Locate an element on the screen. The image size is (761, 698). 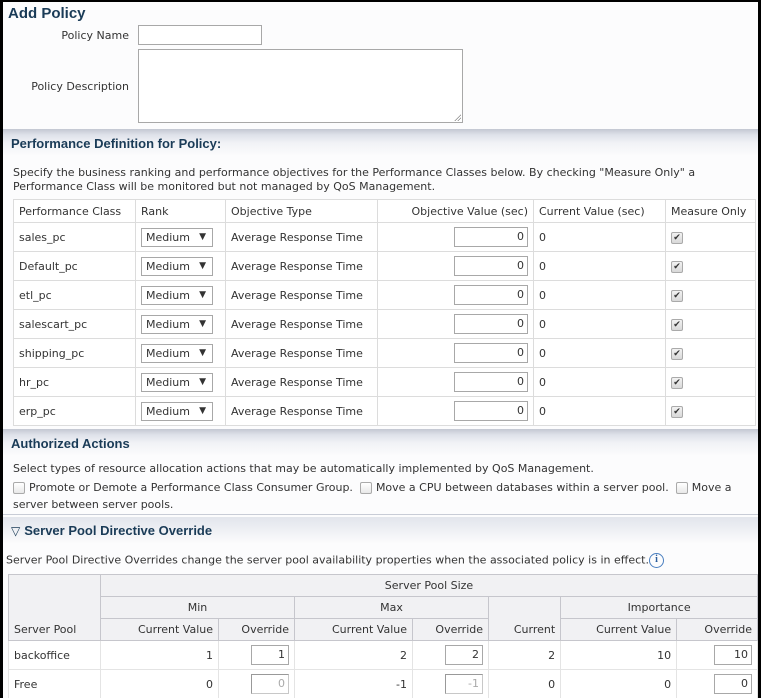
server-pool-section-title: Server Pool Directive Override is located at coordinates (118, 530).